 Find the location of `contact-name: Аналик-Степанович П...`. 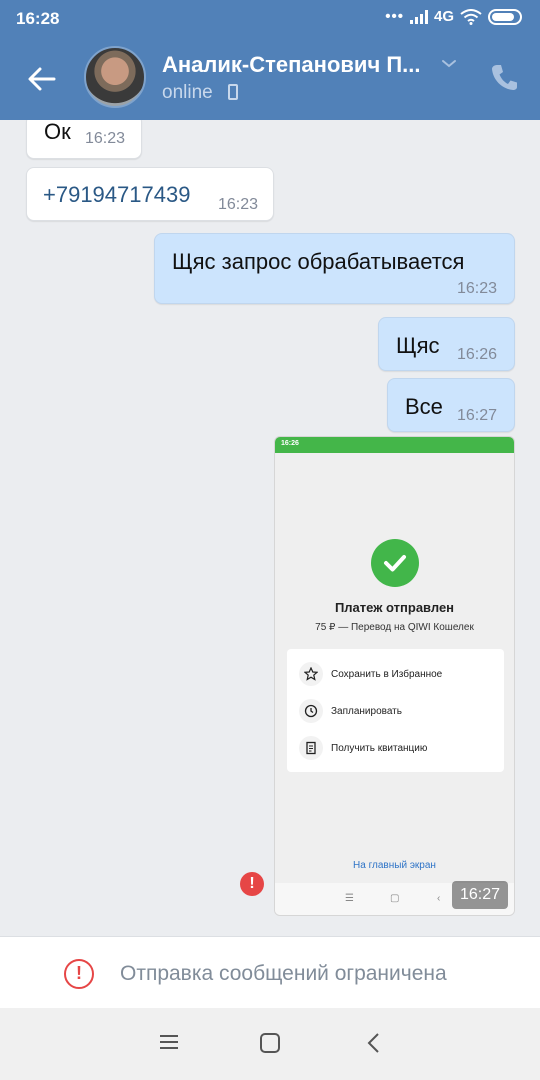

contact-name: Аналик-Степанович П... is located at coordinates (297, 65).